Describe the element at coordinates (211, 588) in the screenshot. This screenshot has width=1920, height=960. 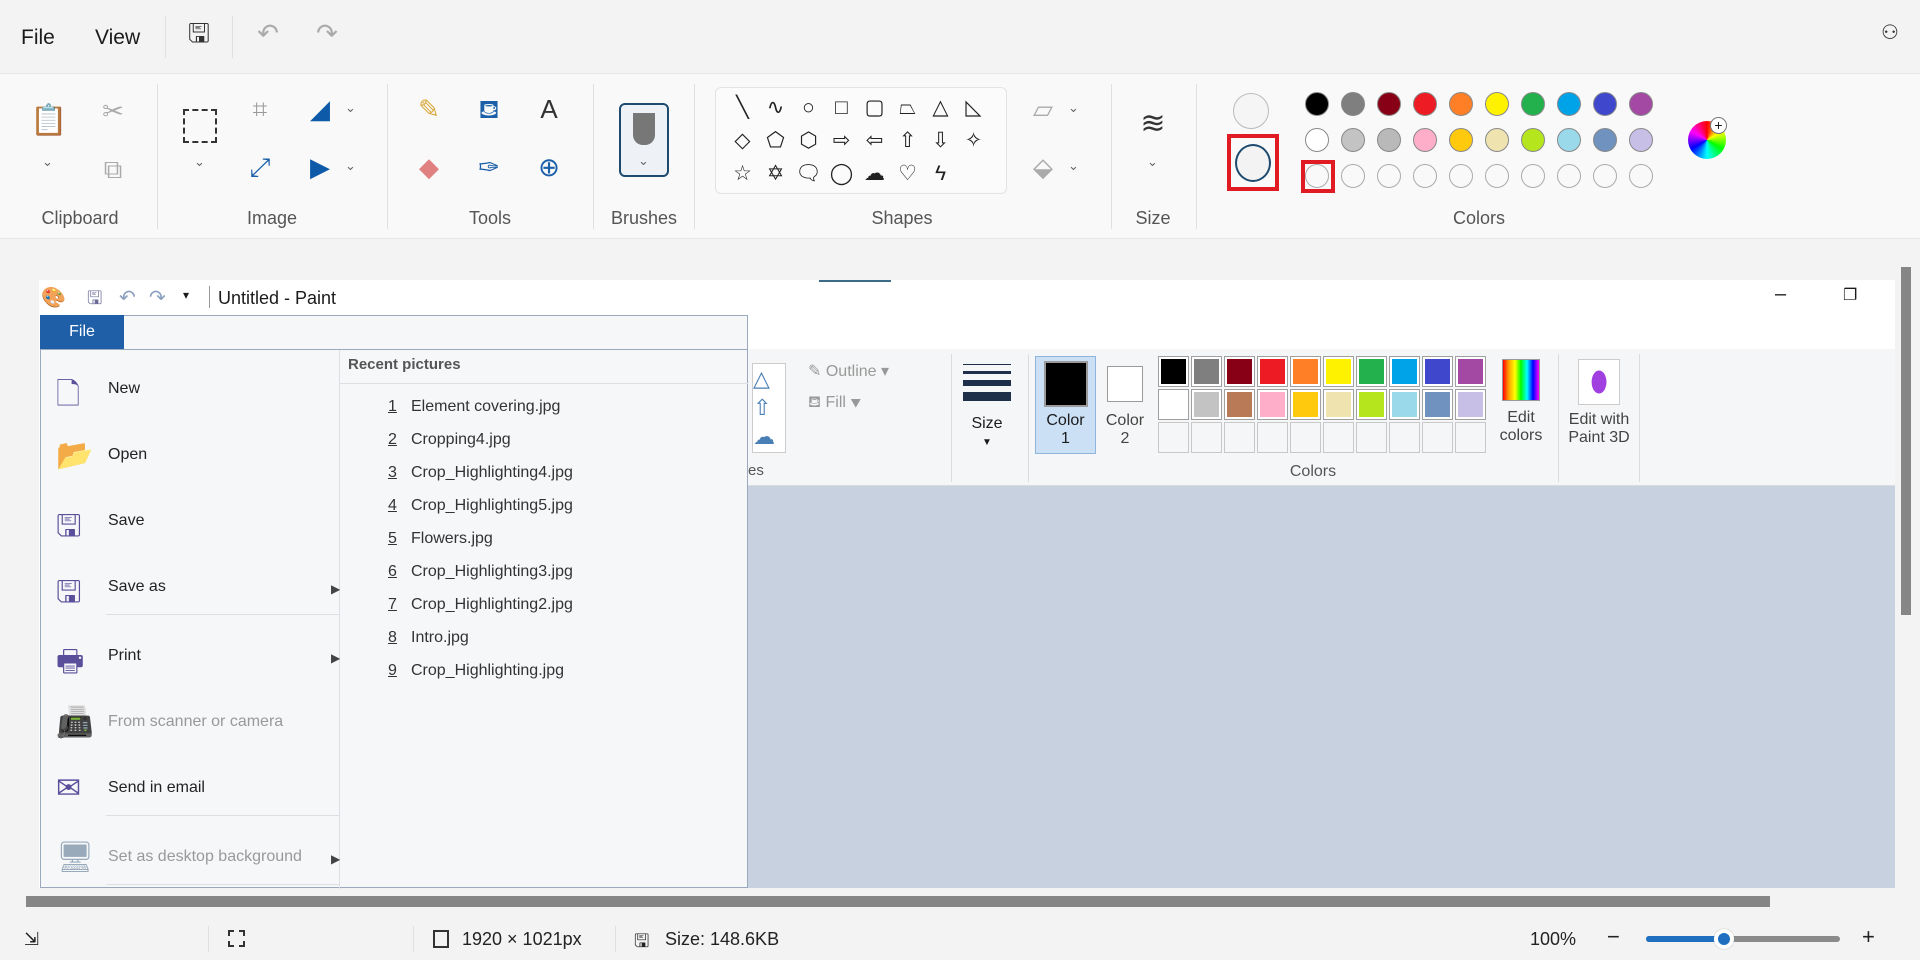
I see `menu-item-save-as: 🖫 Save as ▶` at that location.